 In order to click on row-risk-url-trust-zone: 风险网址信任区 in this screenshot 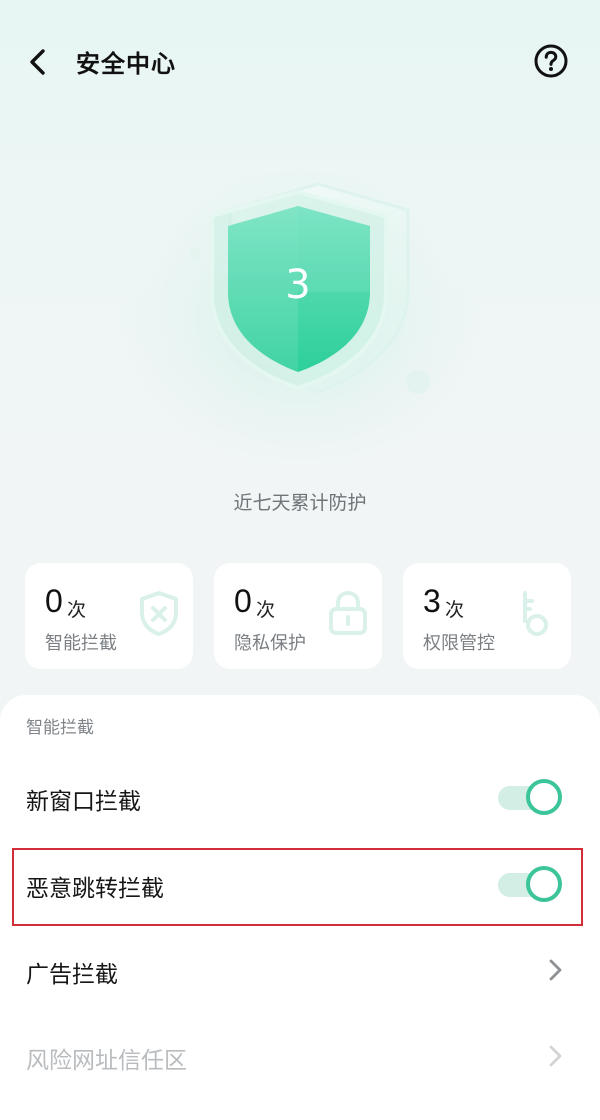, I will do `click(300, 1057)`.